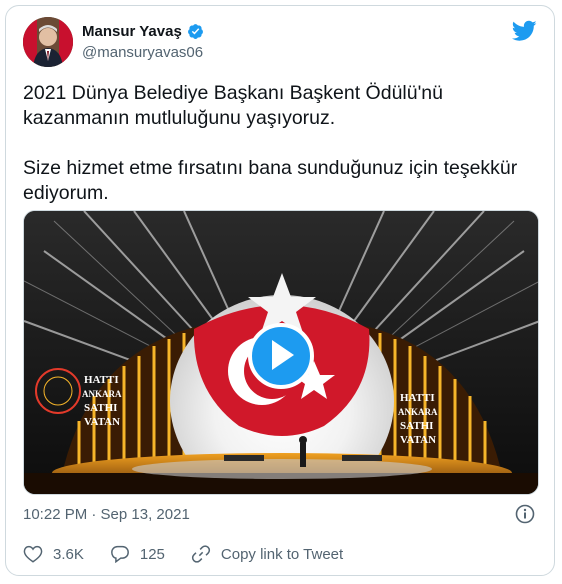  What do you see at coordinates (416, 426) in the screenshot?
I see `banner-right-line: SATHI` at bounding box center [416, 426].